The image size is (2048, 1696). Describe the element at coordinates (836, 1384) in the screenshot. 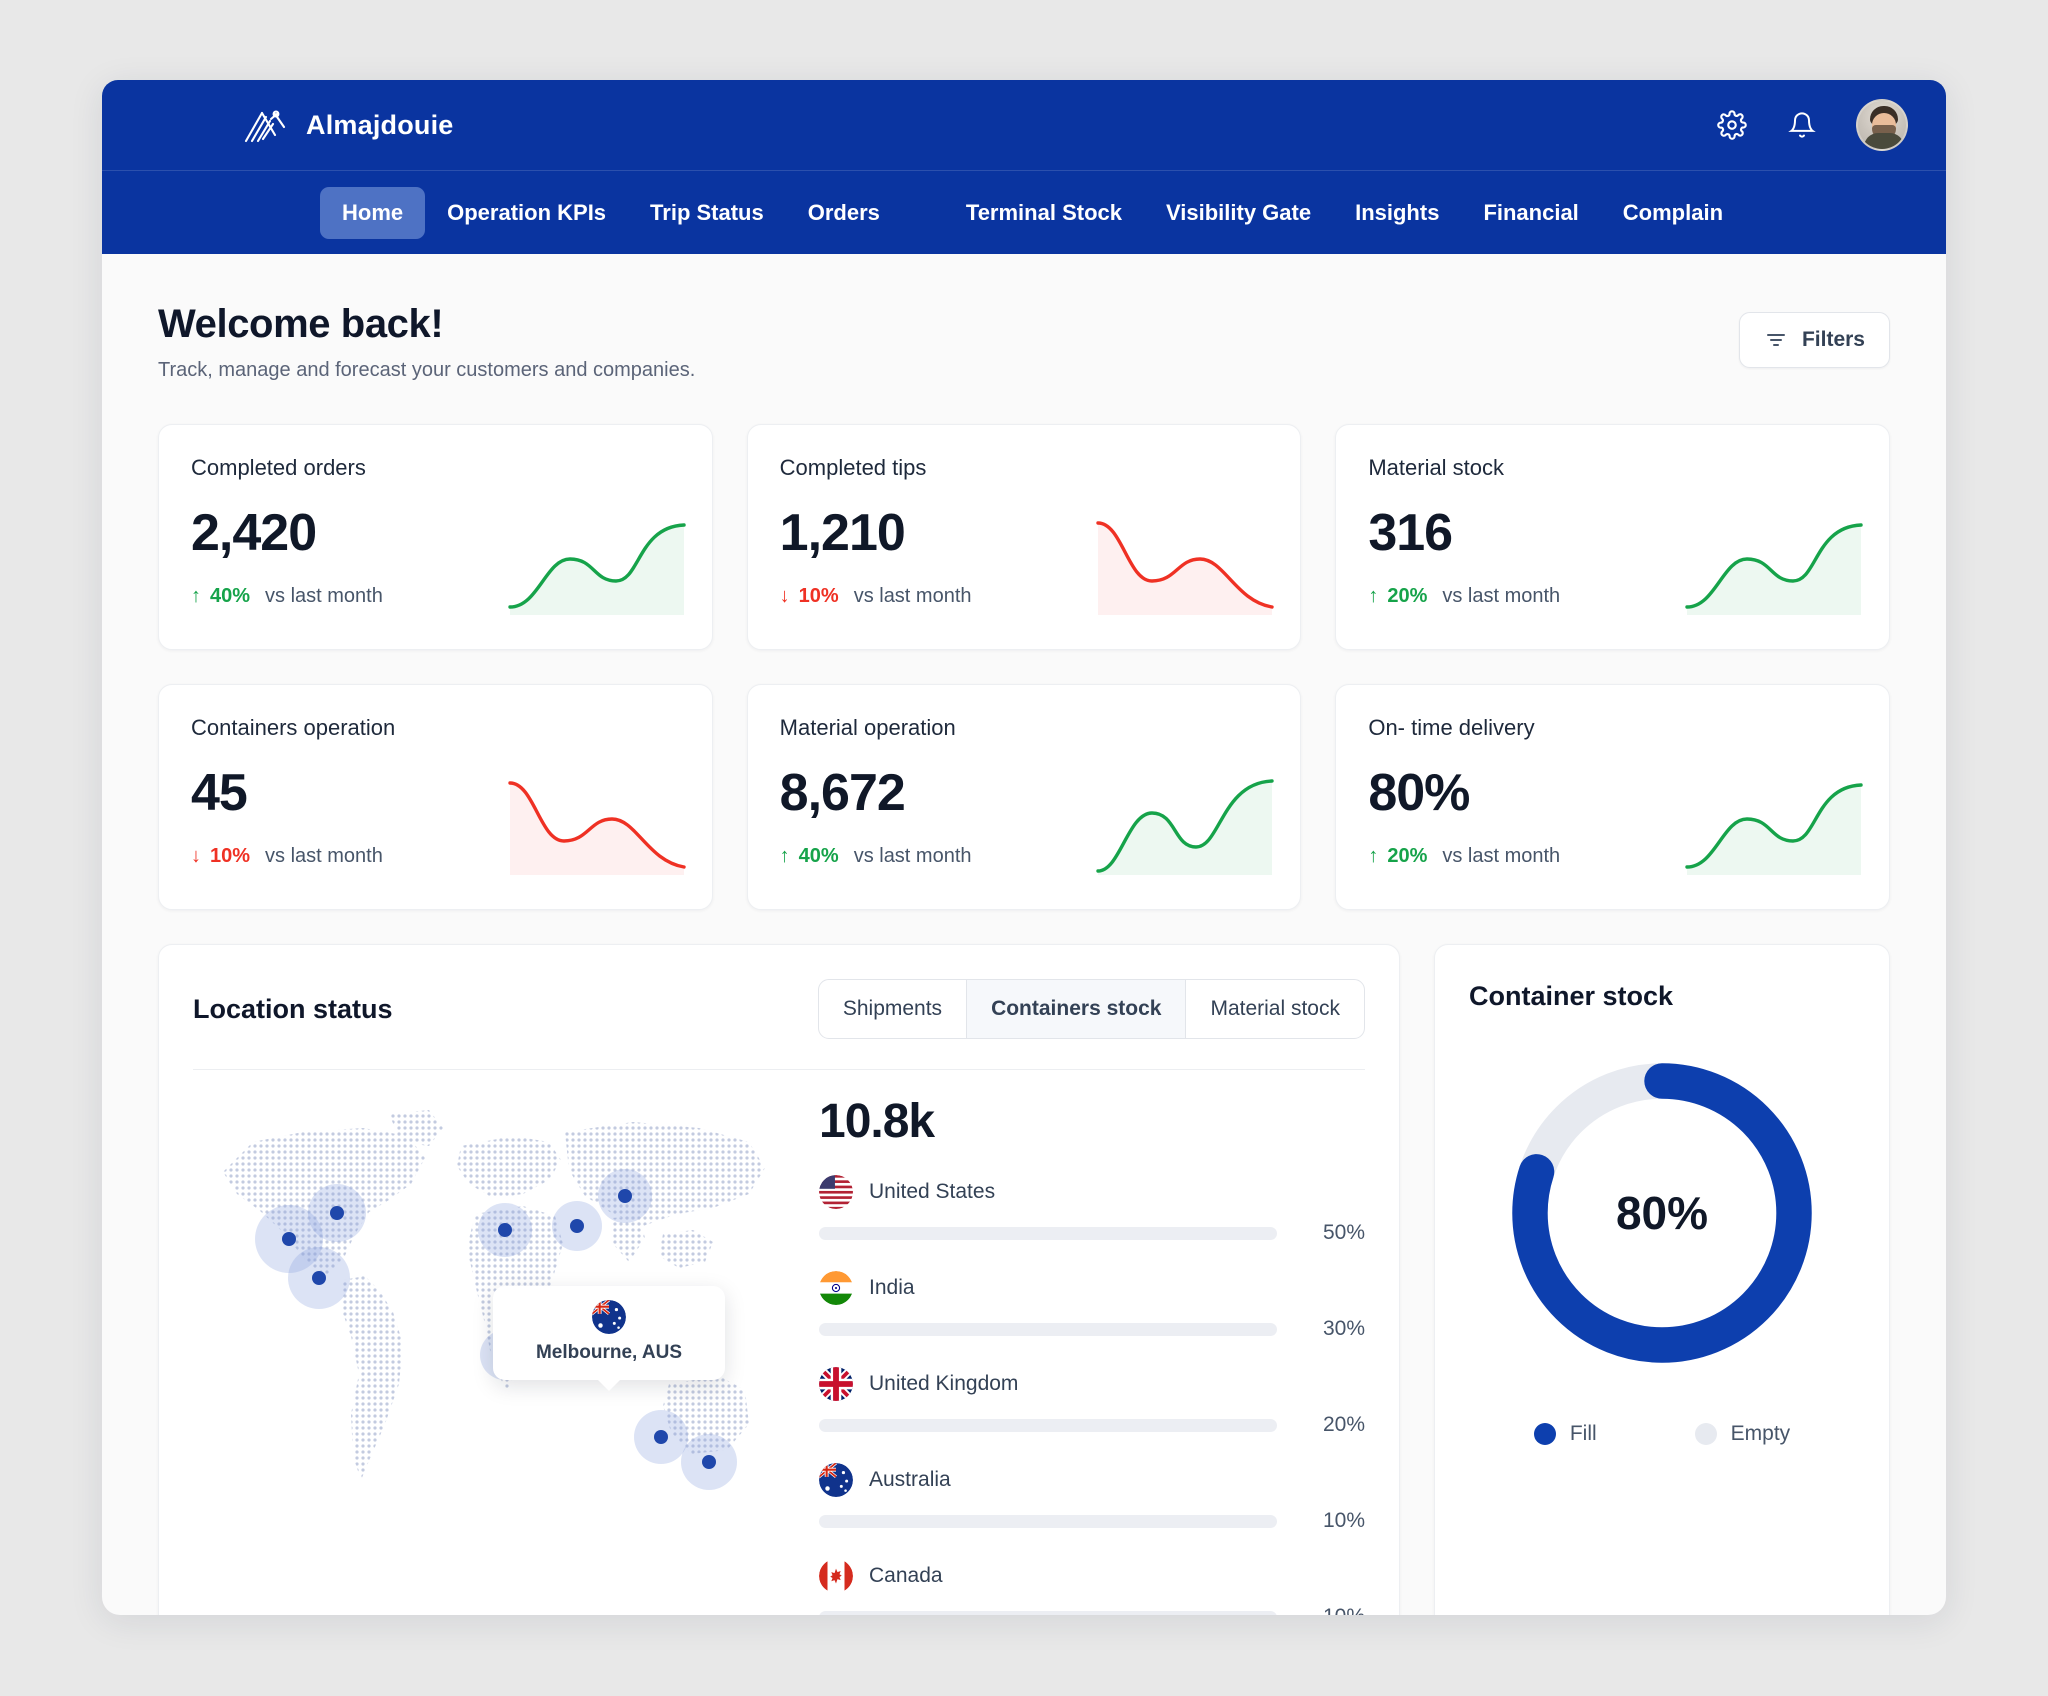

I see `flag-united-kingdom-icon` at that location.